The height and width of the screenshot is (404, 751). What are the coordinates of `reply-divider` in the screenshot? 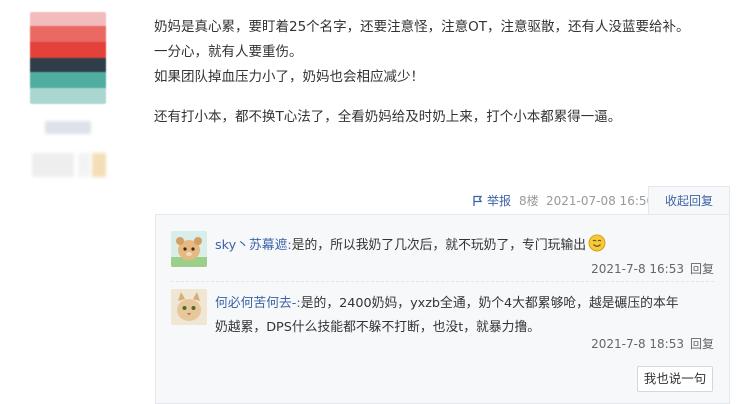 It's located at (442, 281).